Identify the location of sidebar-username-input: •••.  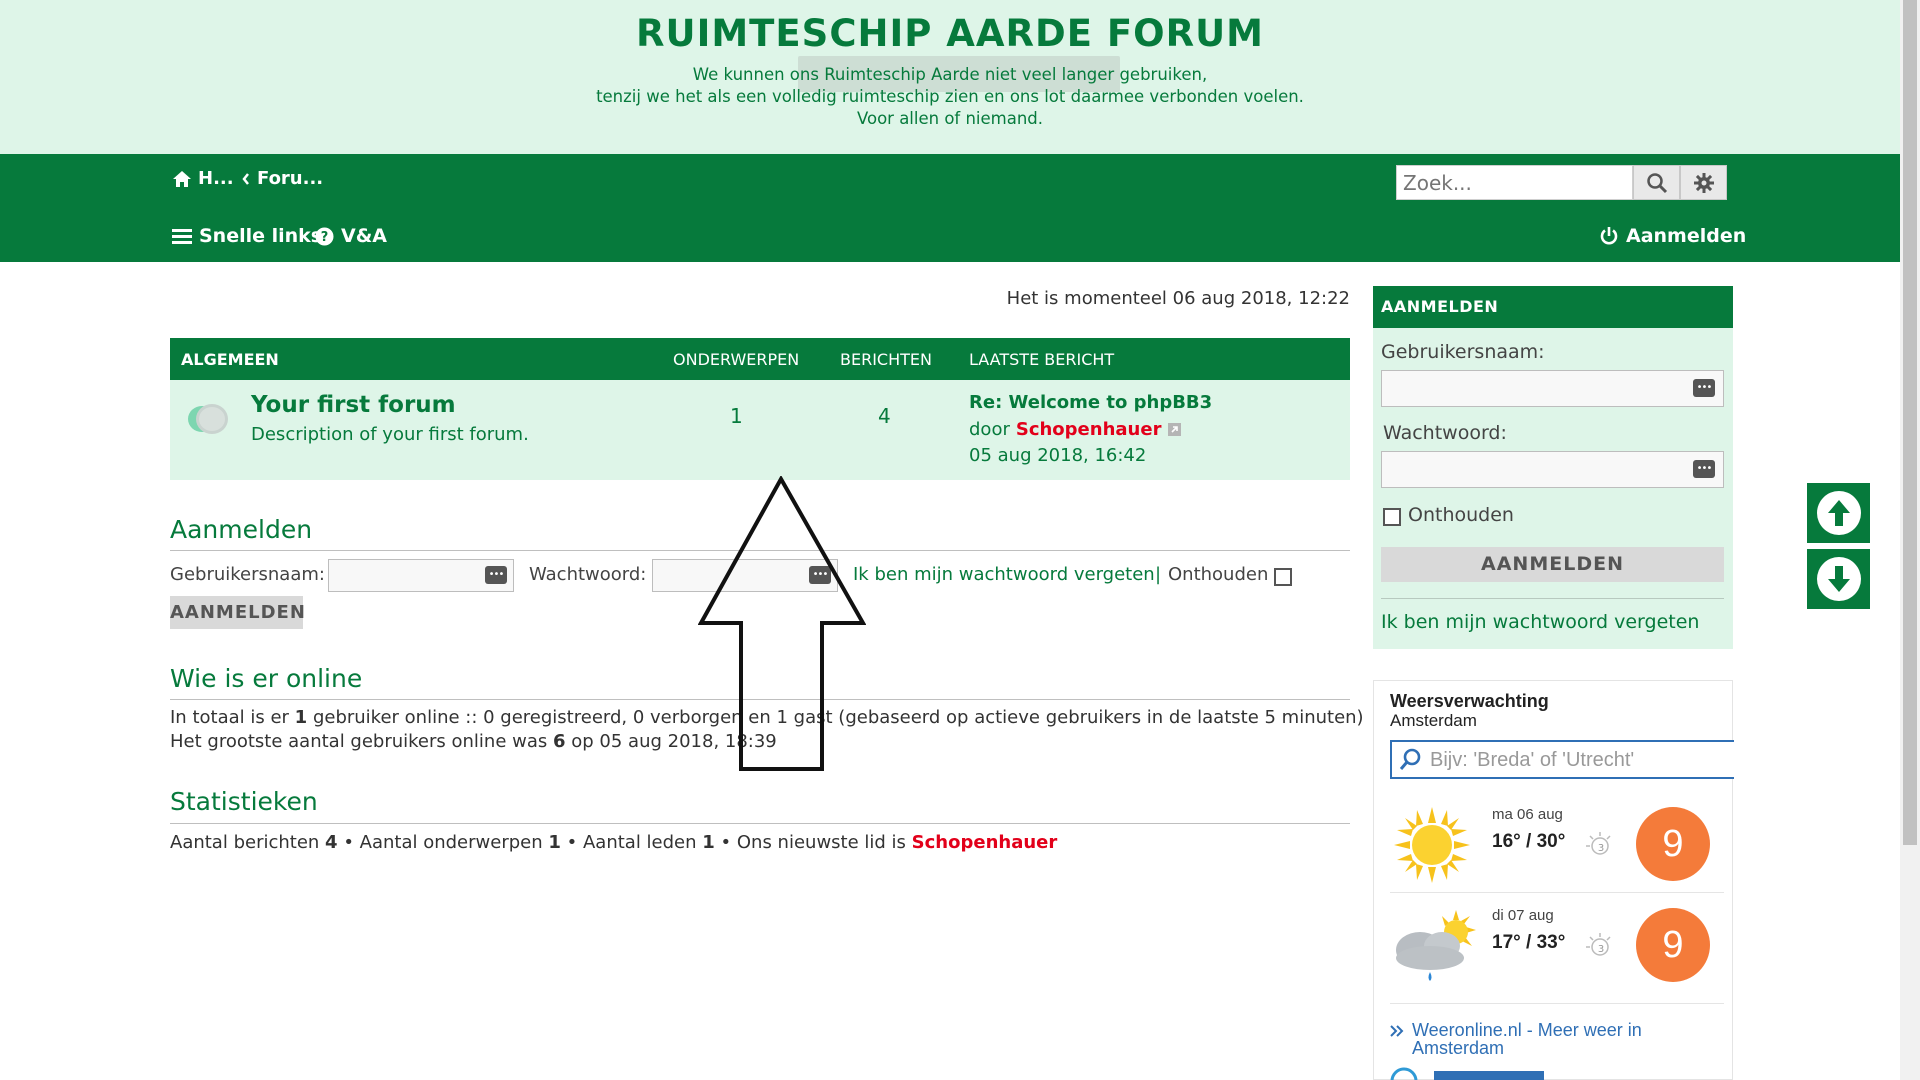
(1552, 388).